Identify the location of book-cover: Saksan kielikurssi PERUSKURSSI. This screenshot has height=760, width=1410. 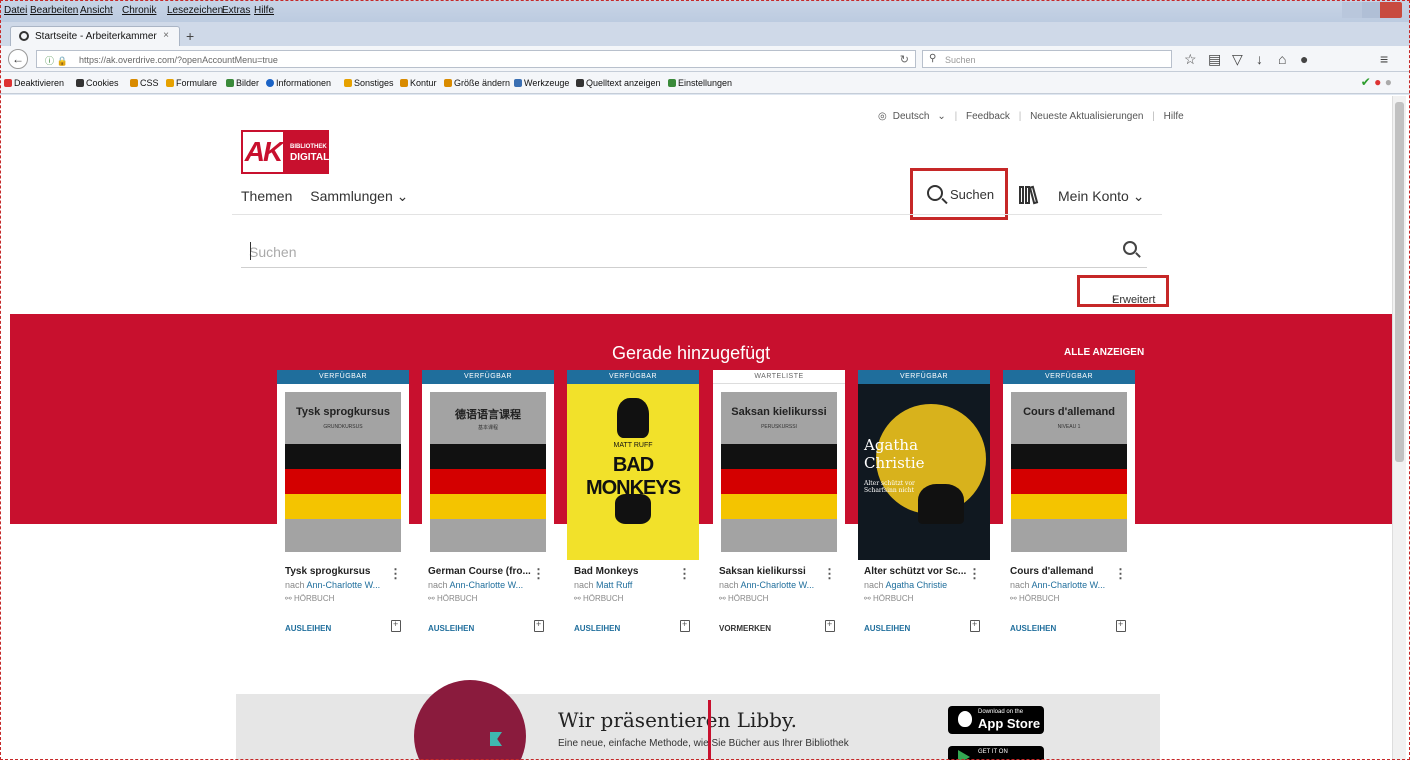
(779, 472).